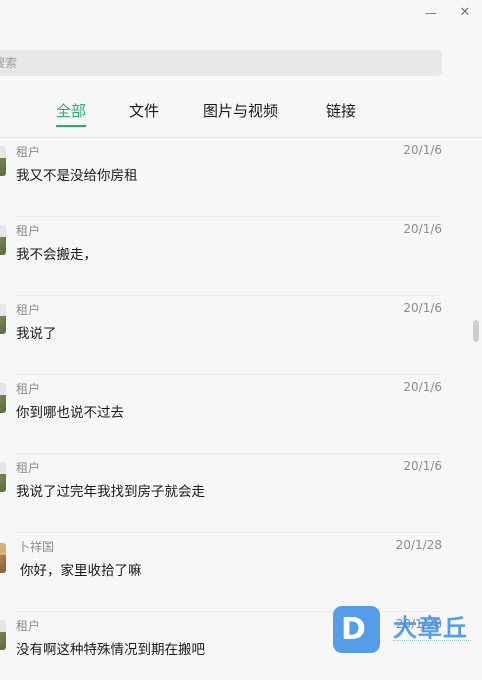 This screenshot has width=482, height=680. Describe the element at coordinates (418, 545) in the screenshot. I see `message-date: 20/1/28` at that location.